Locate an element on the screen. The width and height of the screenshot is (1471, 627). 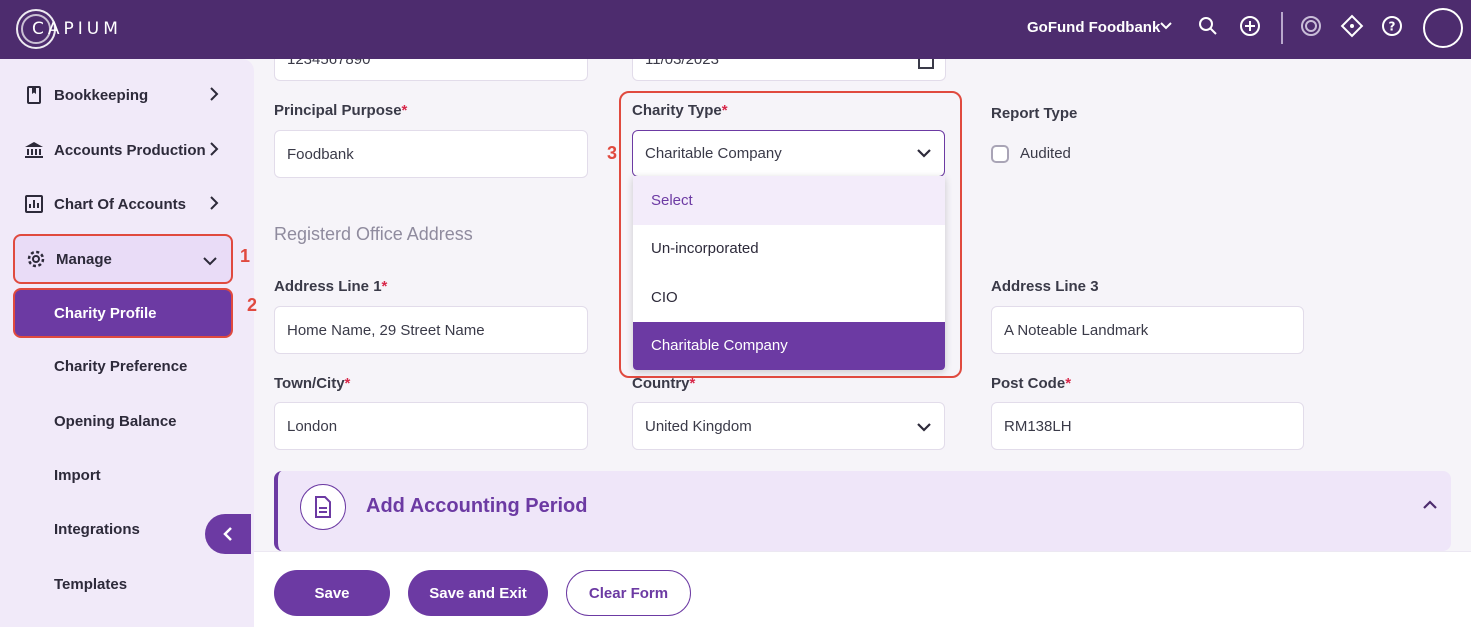
search-icon is located at coordinates (1208, 26).